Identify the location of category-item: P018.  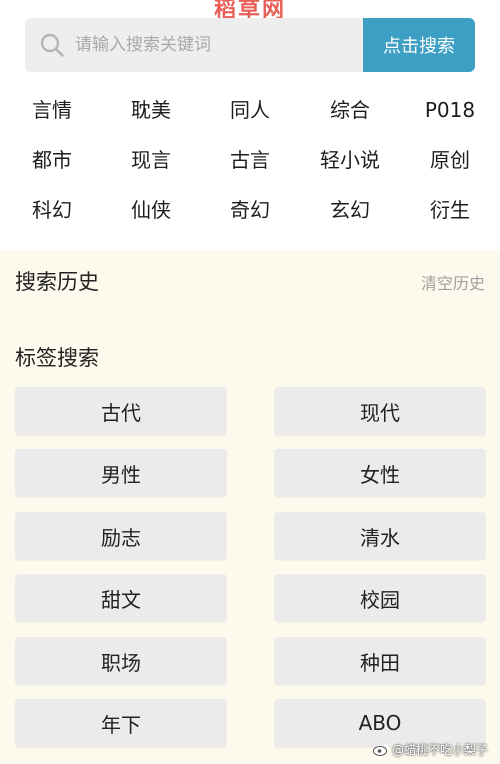
(450, 110).